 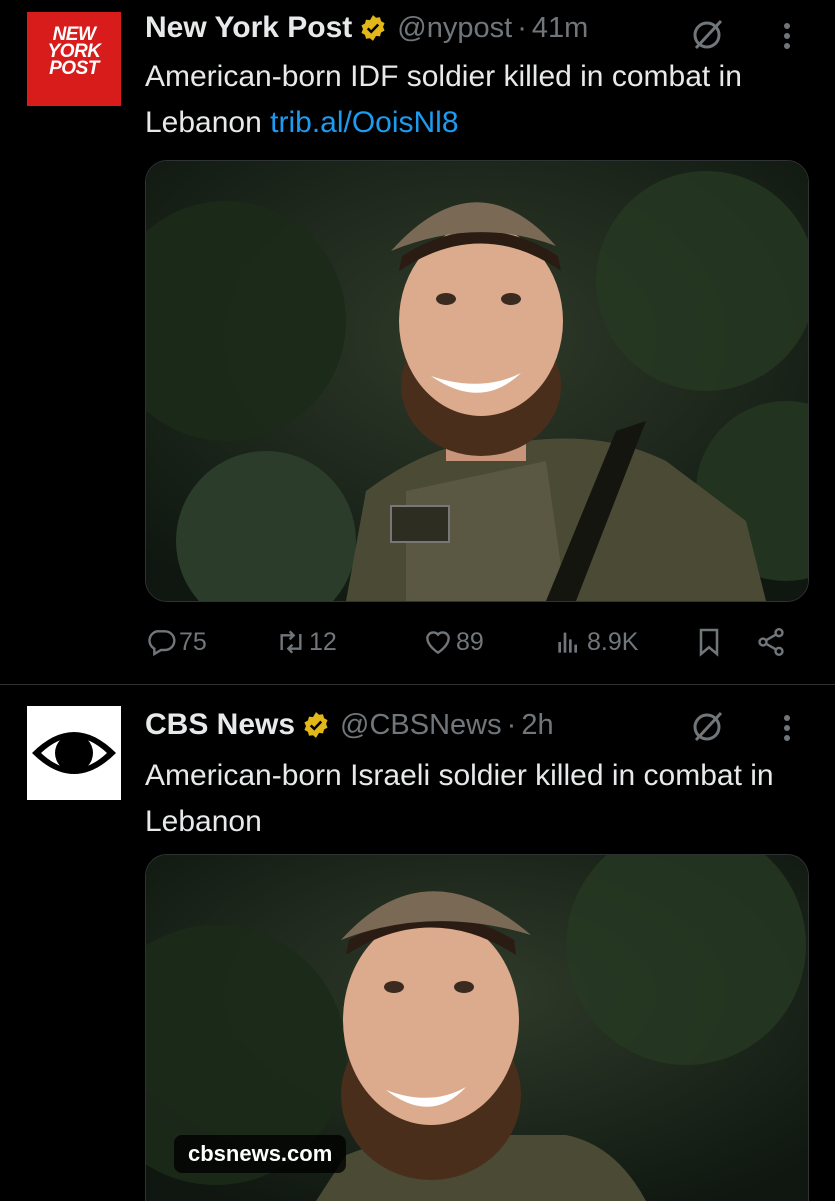 I want to click on like-icon, so click(x=438, y=643).